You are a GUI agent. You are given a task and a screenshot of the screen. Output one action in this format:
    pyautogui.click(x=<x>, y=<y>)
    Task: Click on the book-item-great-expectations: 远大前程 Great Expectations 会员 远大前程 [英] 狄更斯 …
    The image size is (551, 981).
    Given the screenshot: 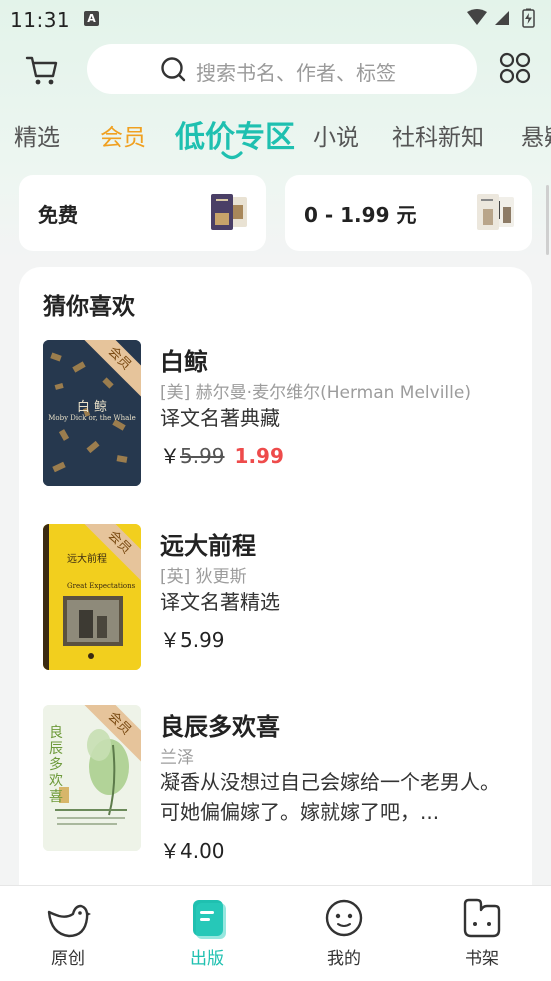 What is the action you would take?
    pyautogui.click(x=275, y=599)
    